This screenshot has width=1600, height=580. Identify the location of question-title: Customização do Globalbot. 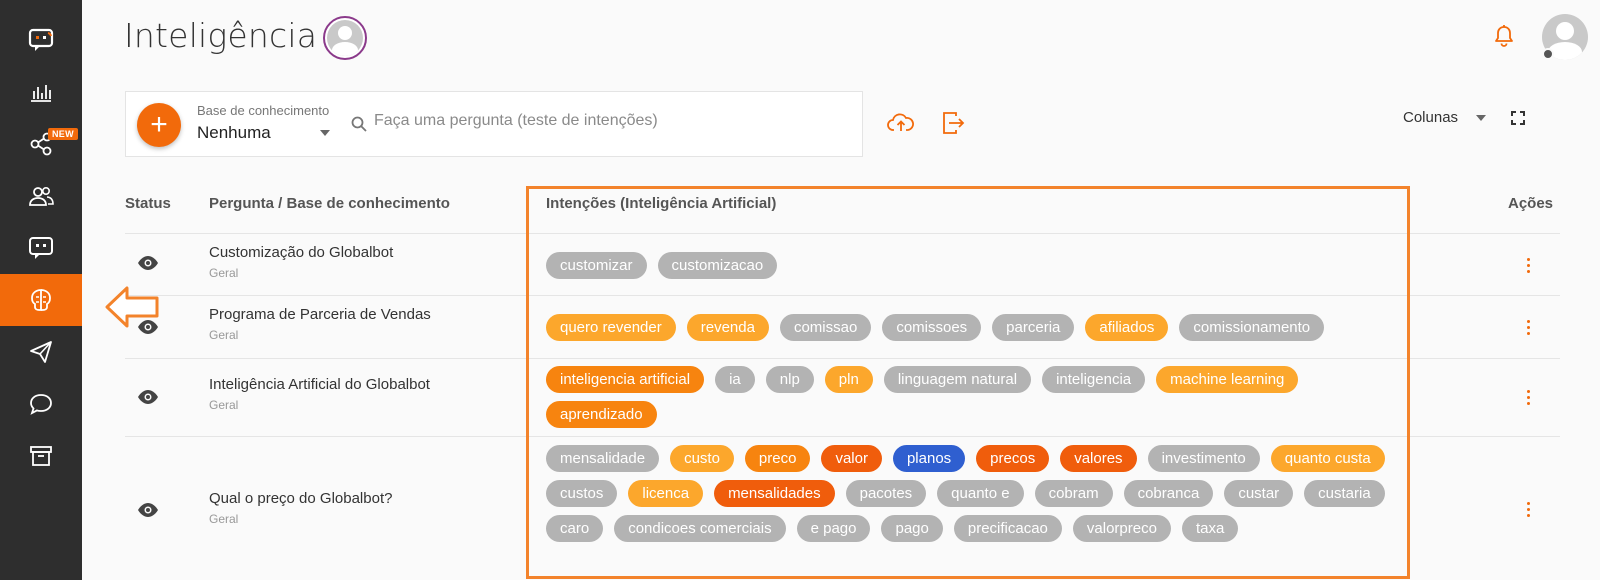
(301, 252).